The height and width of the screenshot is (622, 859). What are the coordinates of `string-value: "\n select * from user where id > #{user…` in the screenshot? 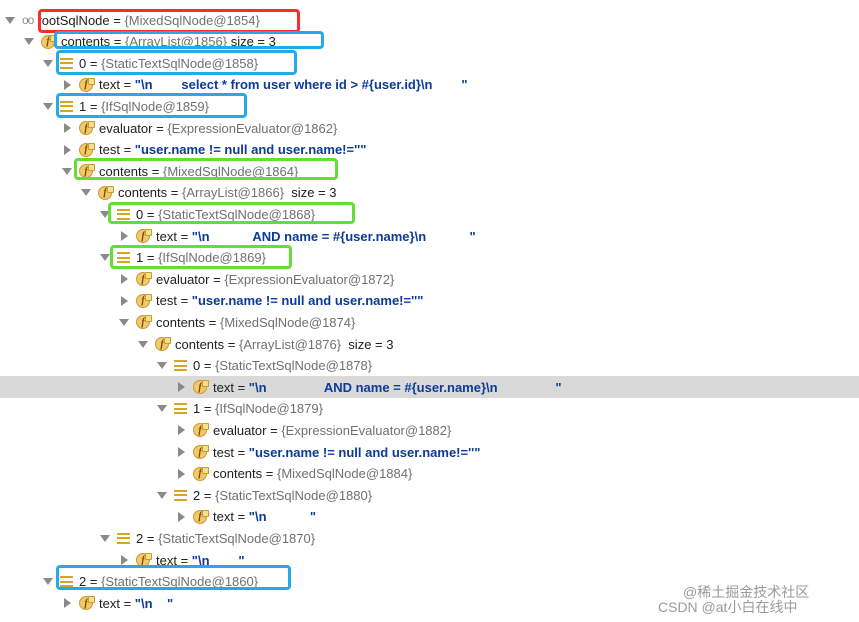 It's located at (301, 85).